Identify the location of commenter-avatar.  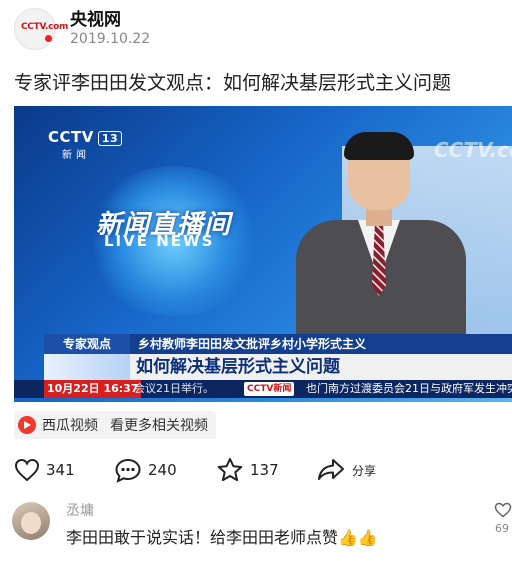
(31, 521).